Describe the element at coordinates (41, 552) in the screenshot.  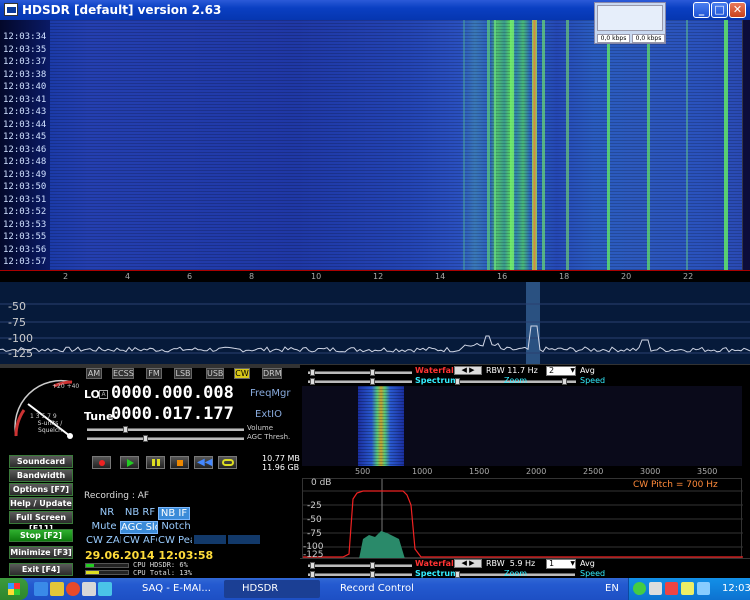
I see `minimize-button: Minimize [F3]` at that location.